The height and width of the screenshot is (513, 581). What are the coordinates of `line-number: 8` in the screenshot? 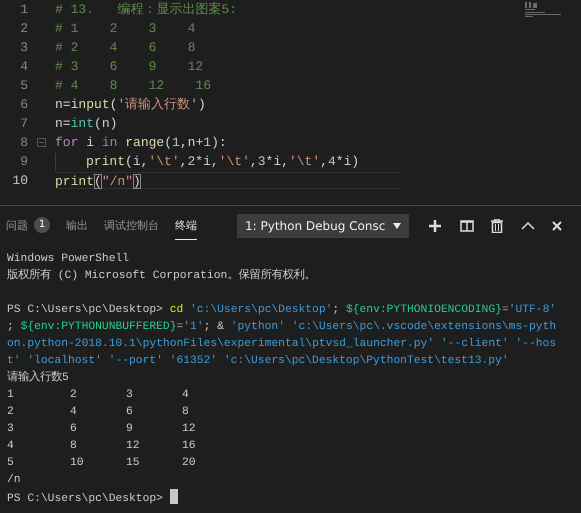 It's located at (23, 143).